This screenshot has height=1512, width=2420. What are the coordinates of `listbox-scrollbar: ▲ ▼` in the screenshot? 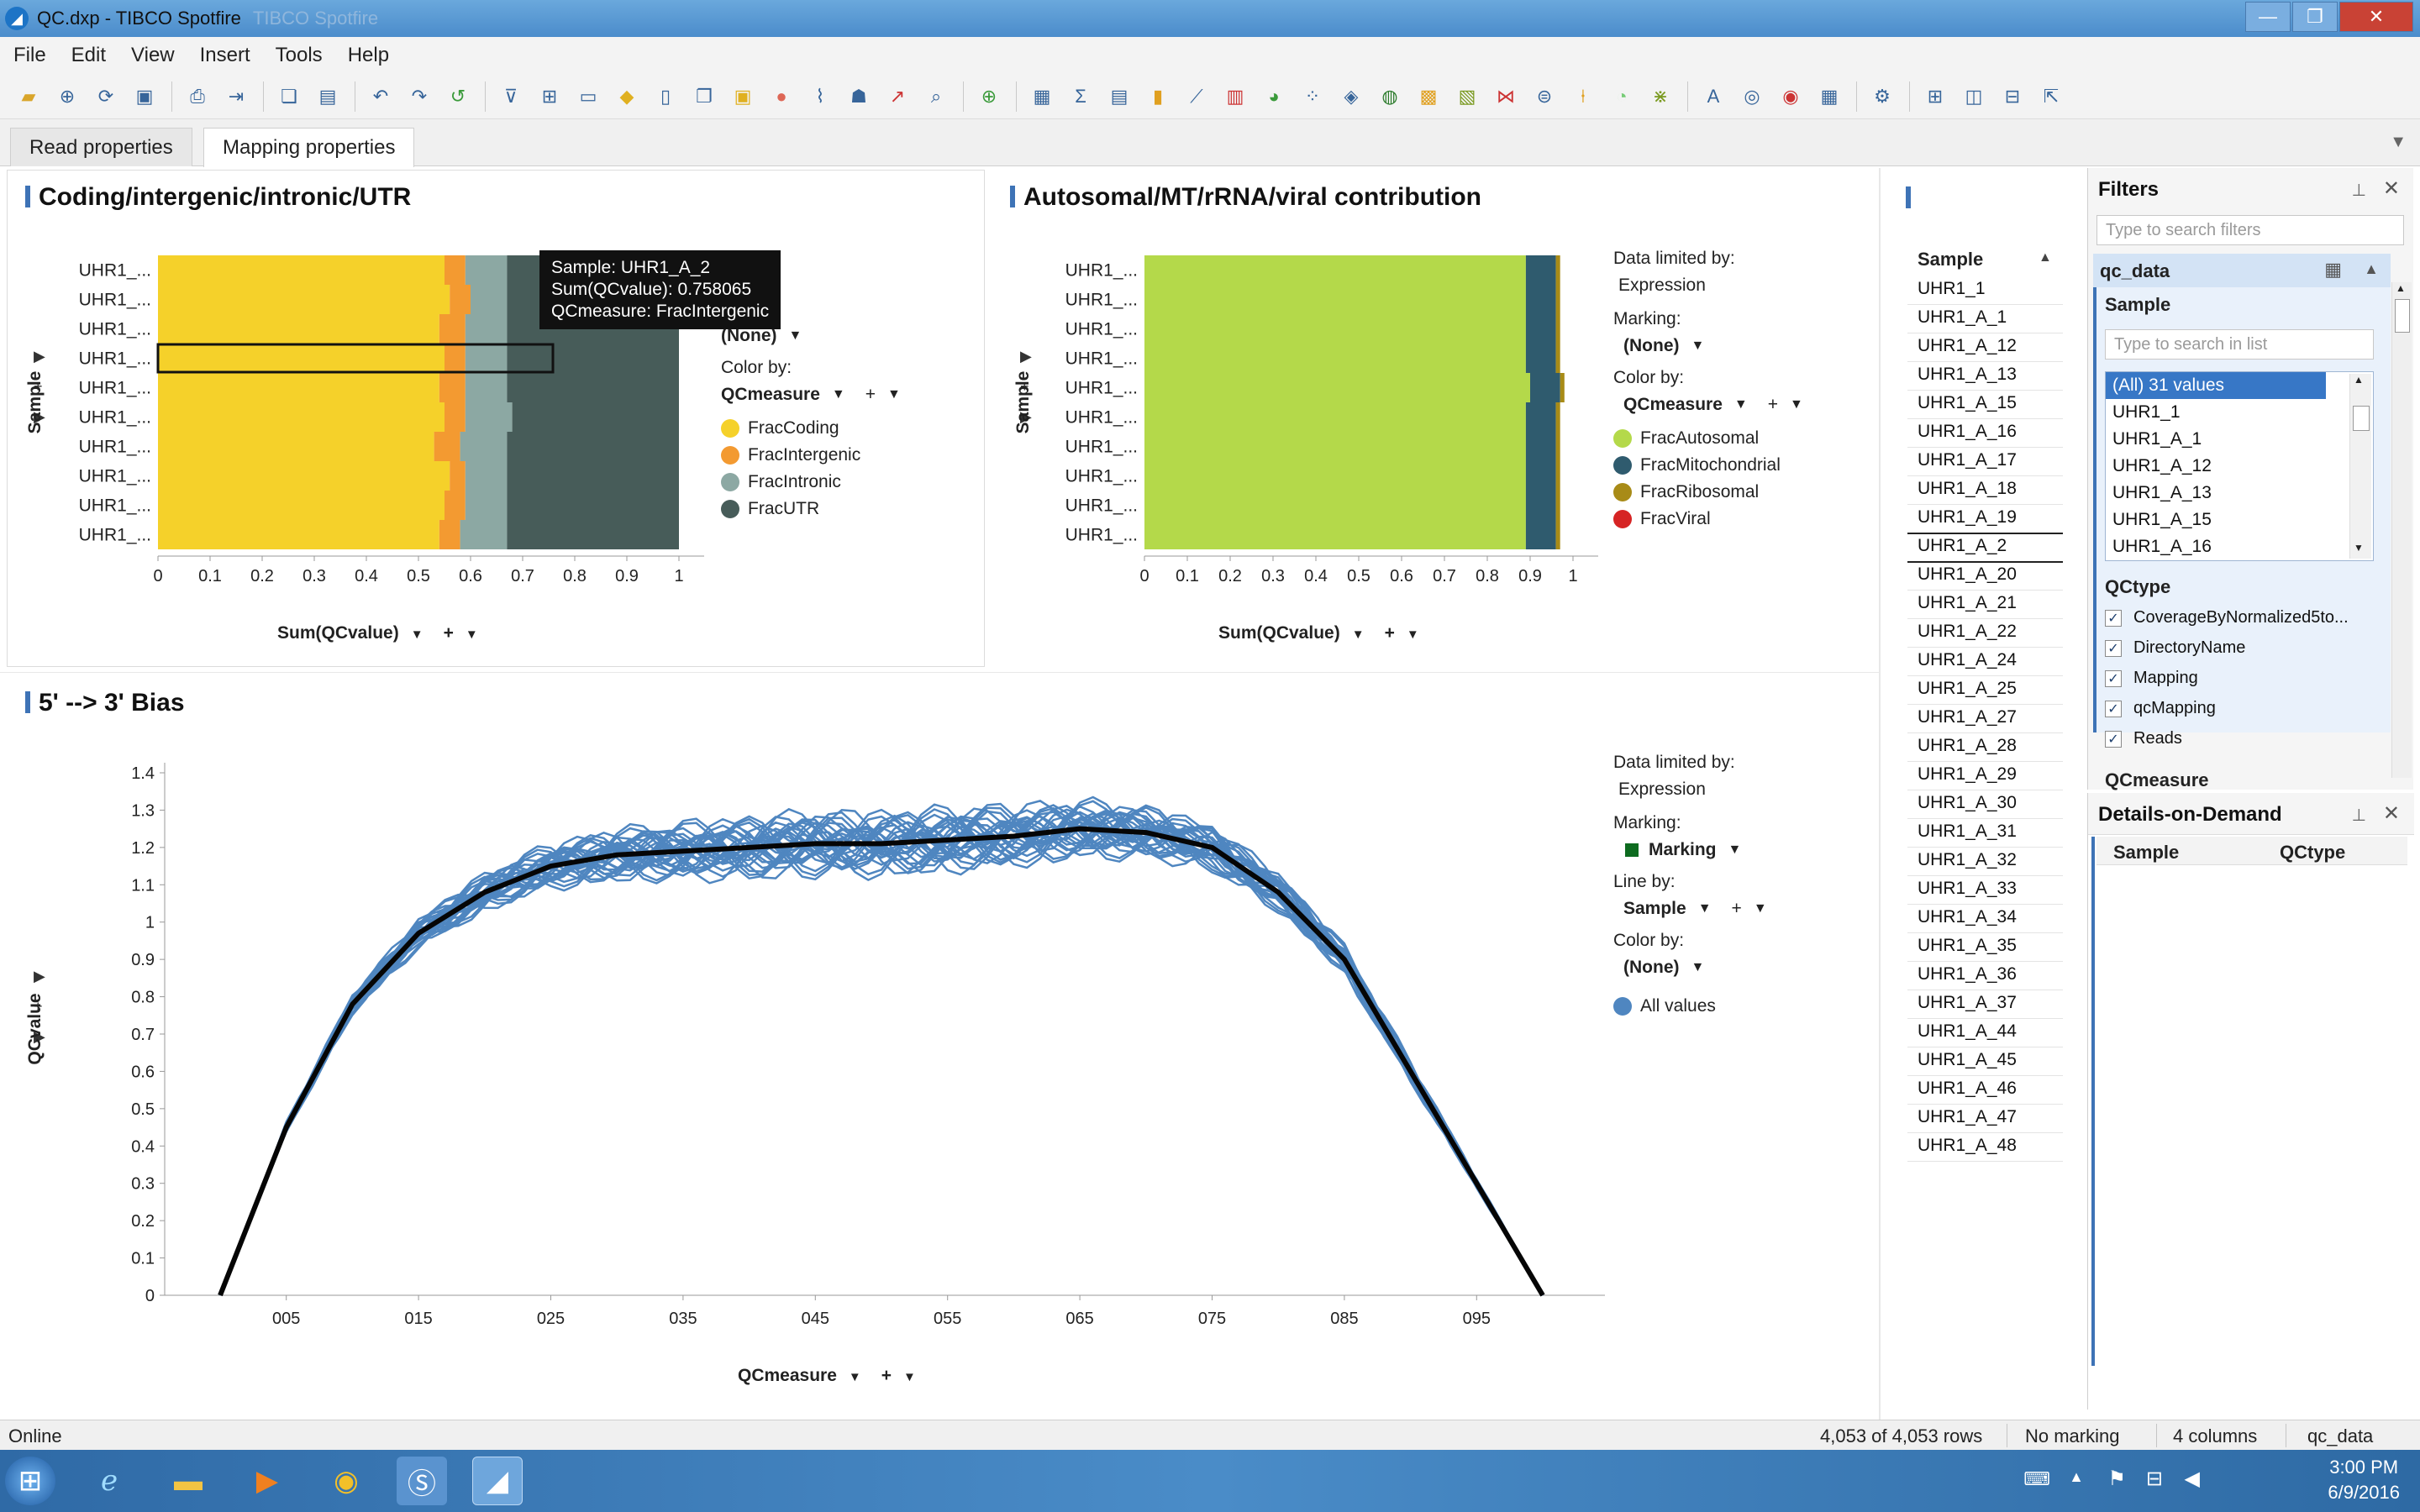 It's located at (2360, 466).